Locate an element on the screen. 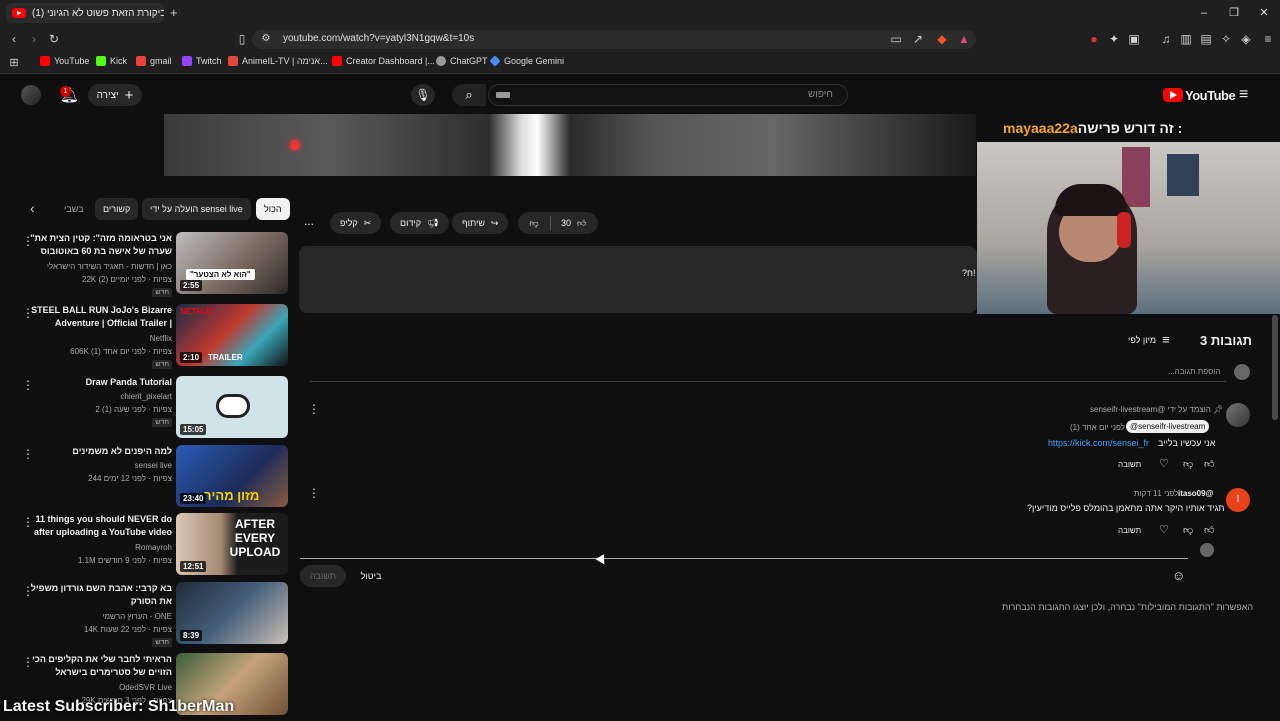 The width and height of the screenshot is (1280, 721). video-player is located at coordinates (570, 145).